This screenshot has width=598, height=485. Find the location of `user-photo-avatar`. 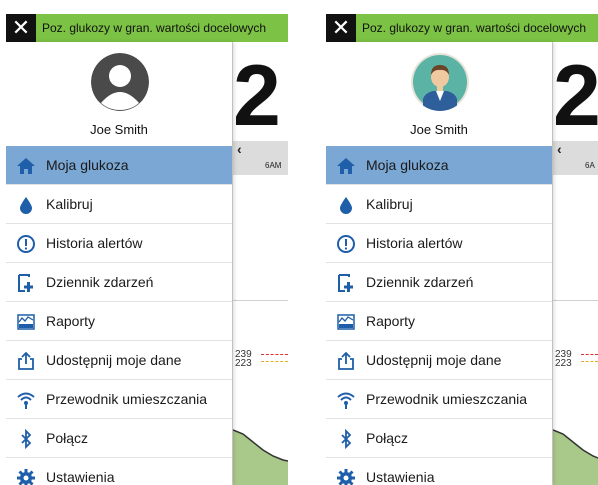

user-photo-avatar is located at coordinates (440, 82).